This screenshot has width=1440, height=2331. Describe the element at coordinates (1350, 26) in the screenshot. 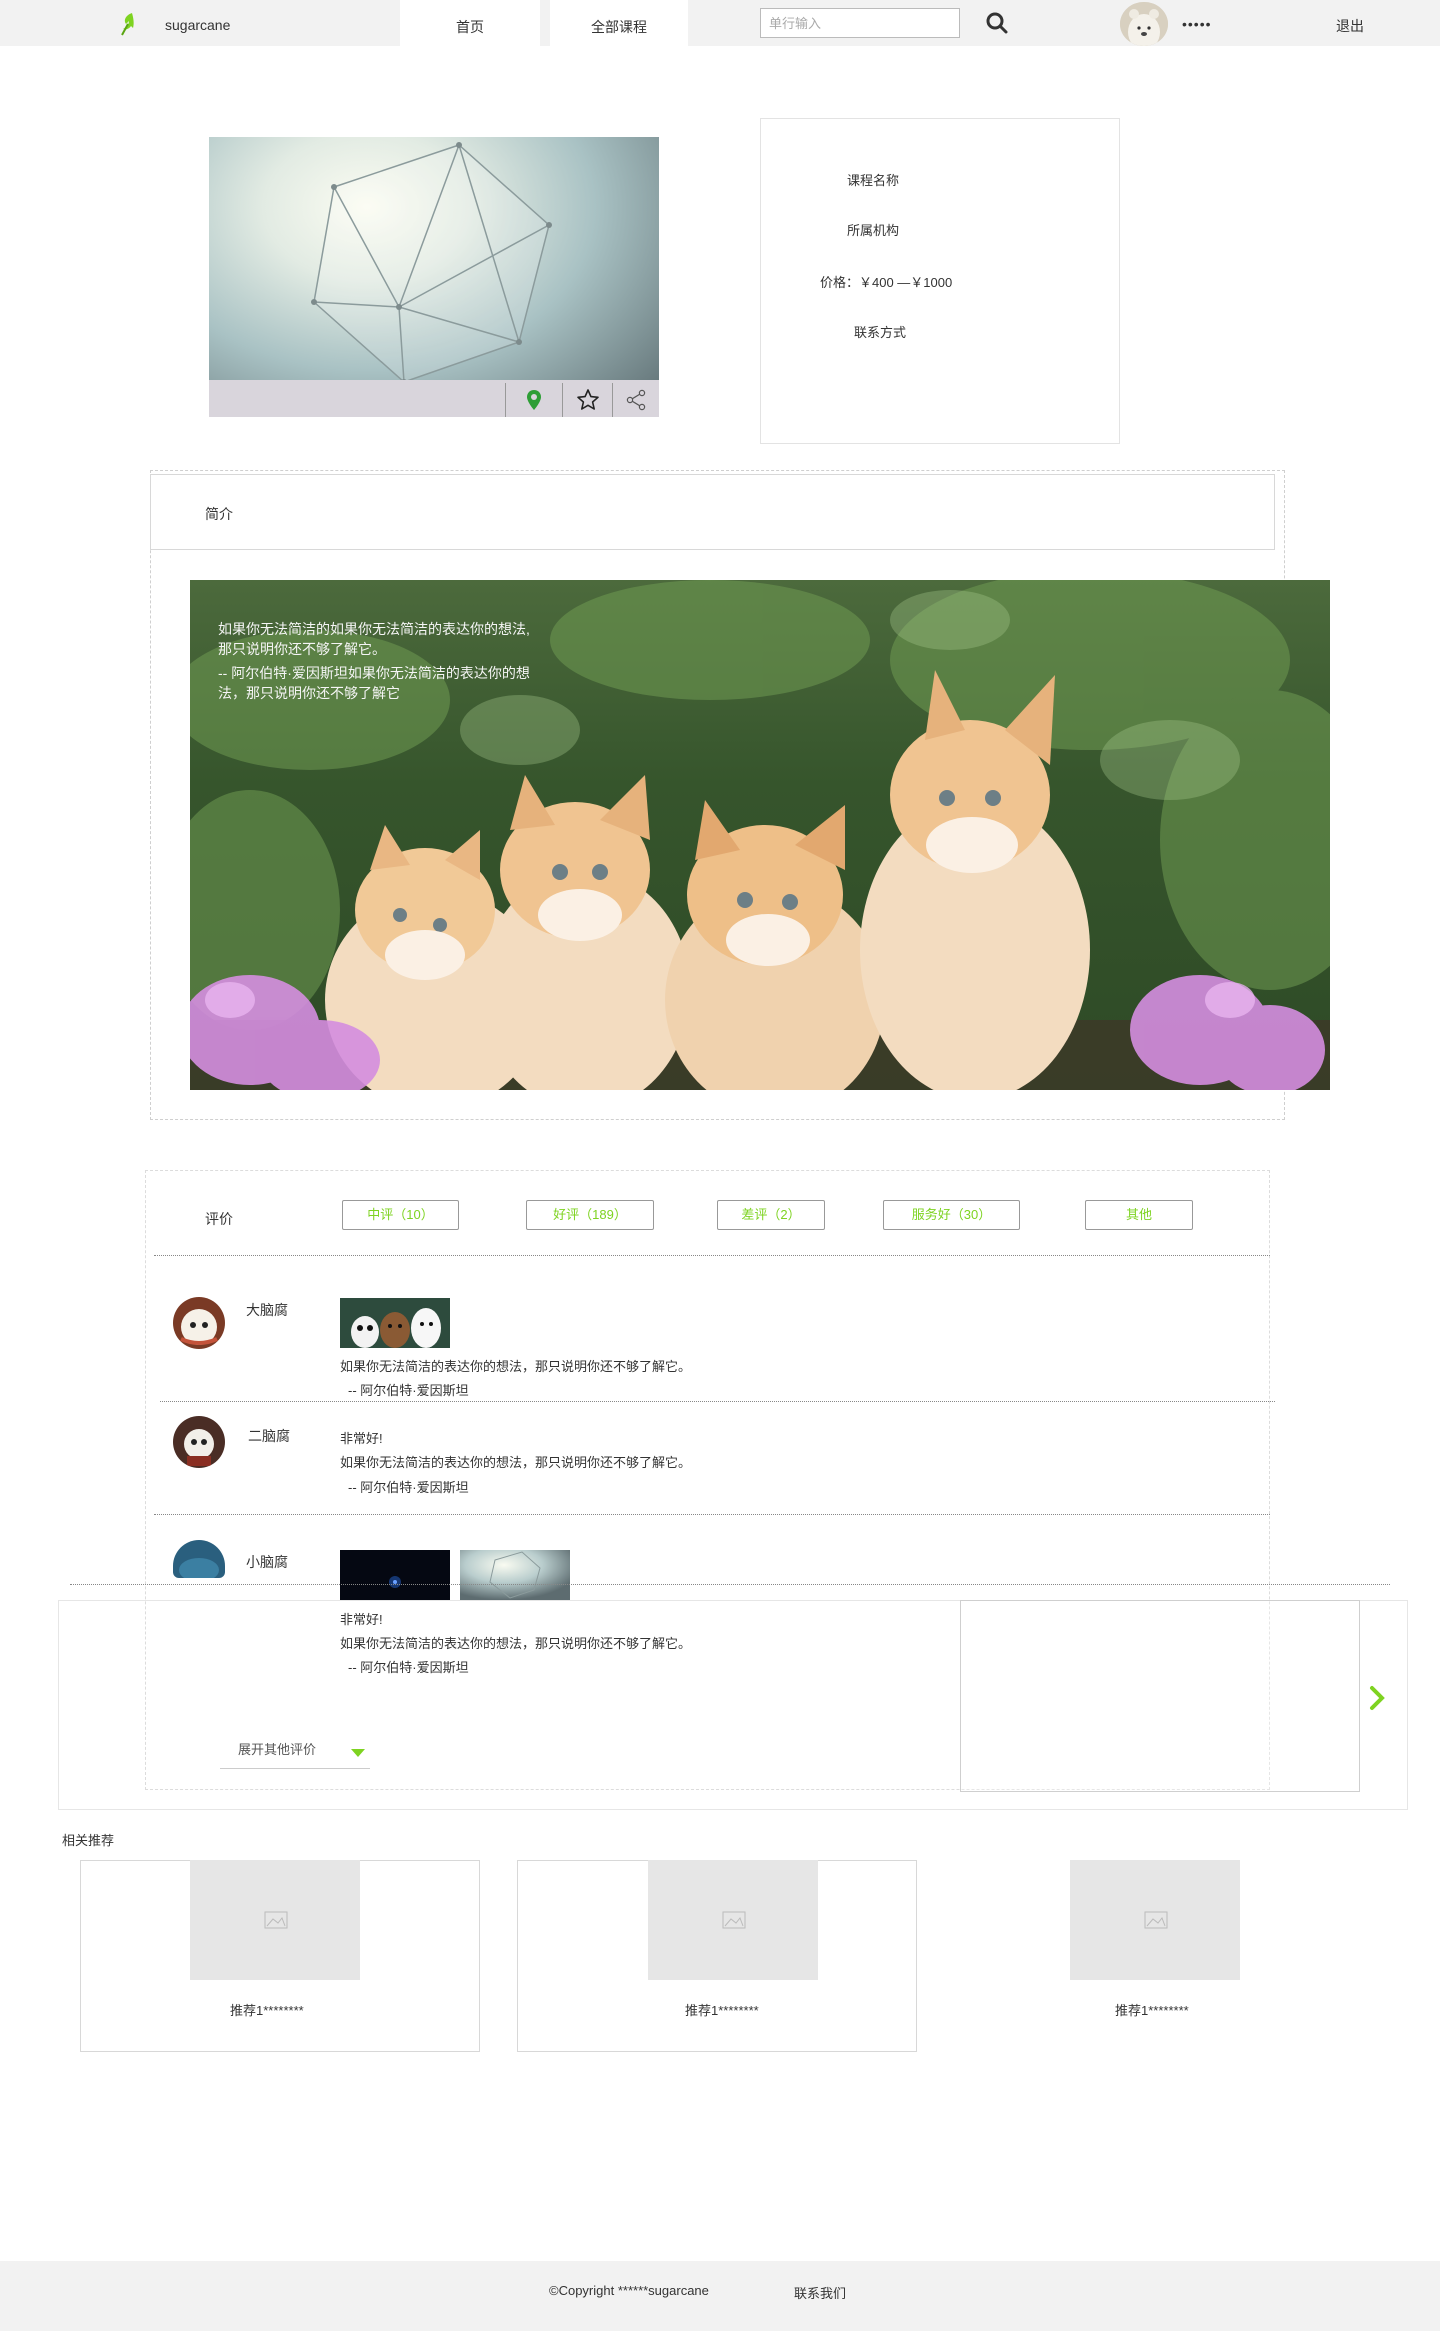

I see `logout-link: 退出` at that location.